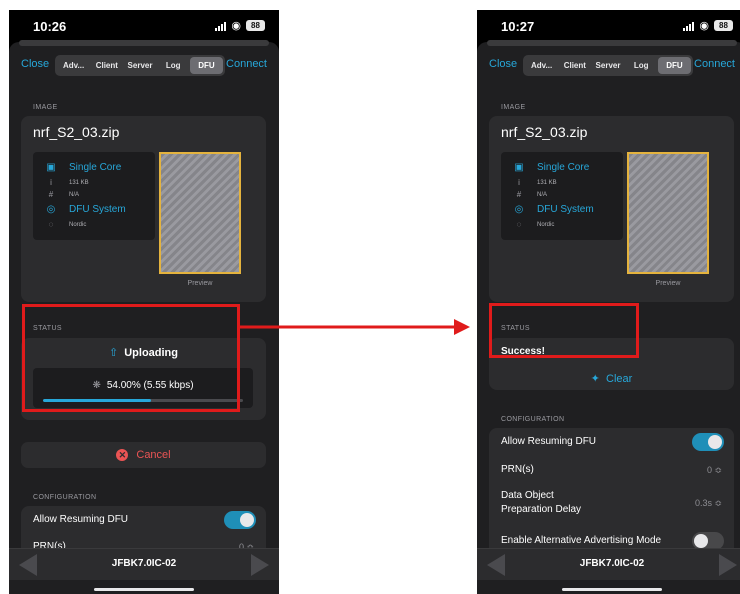 This screenshot has height=594, width=740. What do you see at coordinates (708, 503) in the screenshot?
I see `data-object-delay-stepper: 0.3s ≎` at bounding box center [708, 503].